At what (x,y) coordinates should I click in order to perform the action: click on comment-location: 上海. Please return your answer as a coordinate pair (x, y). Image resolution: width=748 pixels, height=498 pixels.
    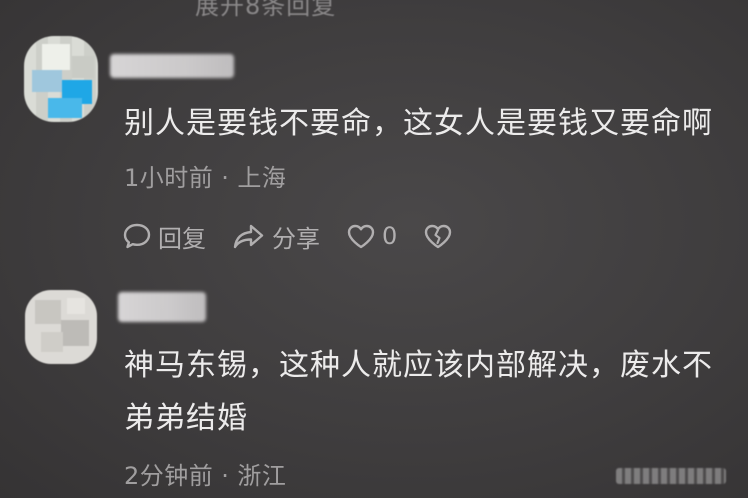
    Looking at the image, I should click on (262, 178).